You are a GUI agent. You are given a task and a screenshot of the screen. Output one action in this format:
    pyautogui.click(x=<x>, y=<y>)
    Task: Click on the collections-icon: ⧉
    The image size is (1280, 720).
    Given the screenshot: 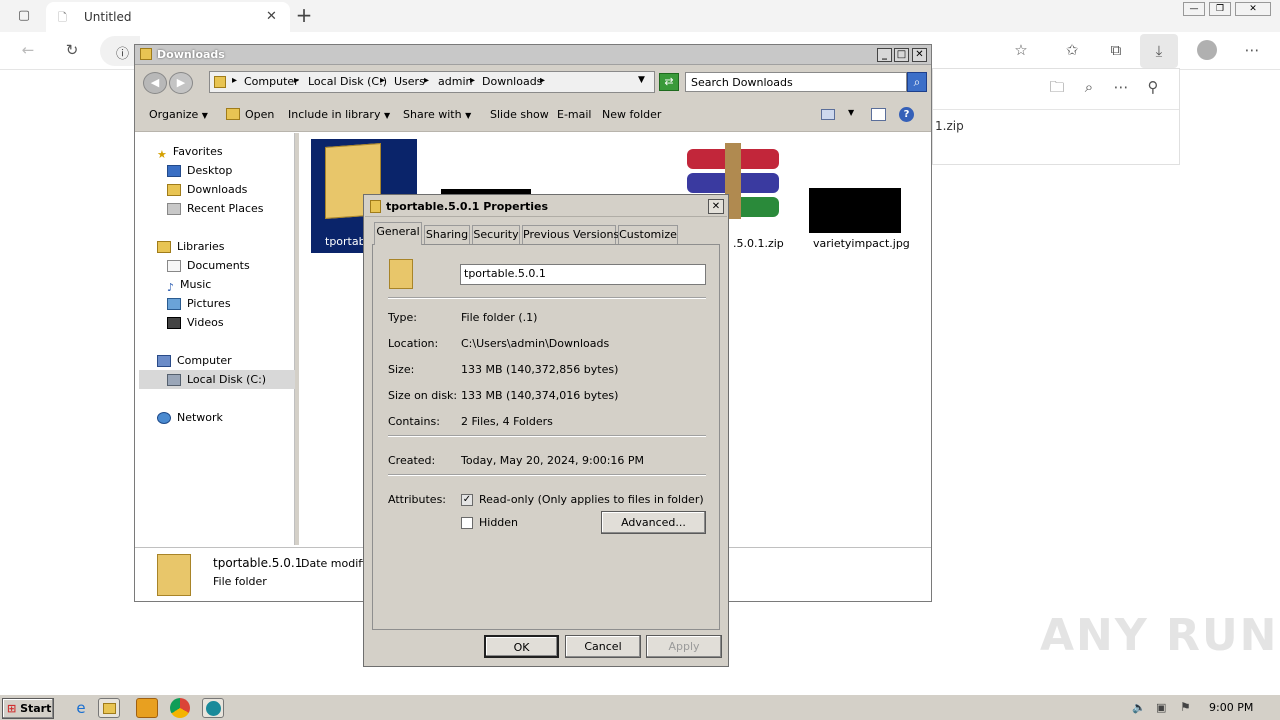 What is the action you would take?
    pyautogui.click(x=1116, y=50)
    